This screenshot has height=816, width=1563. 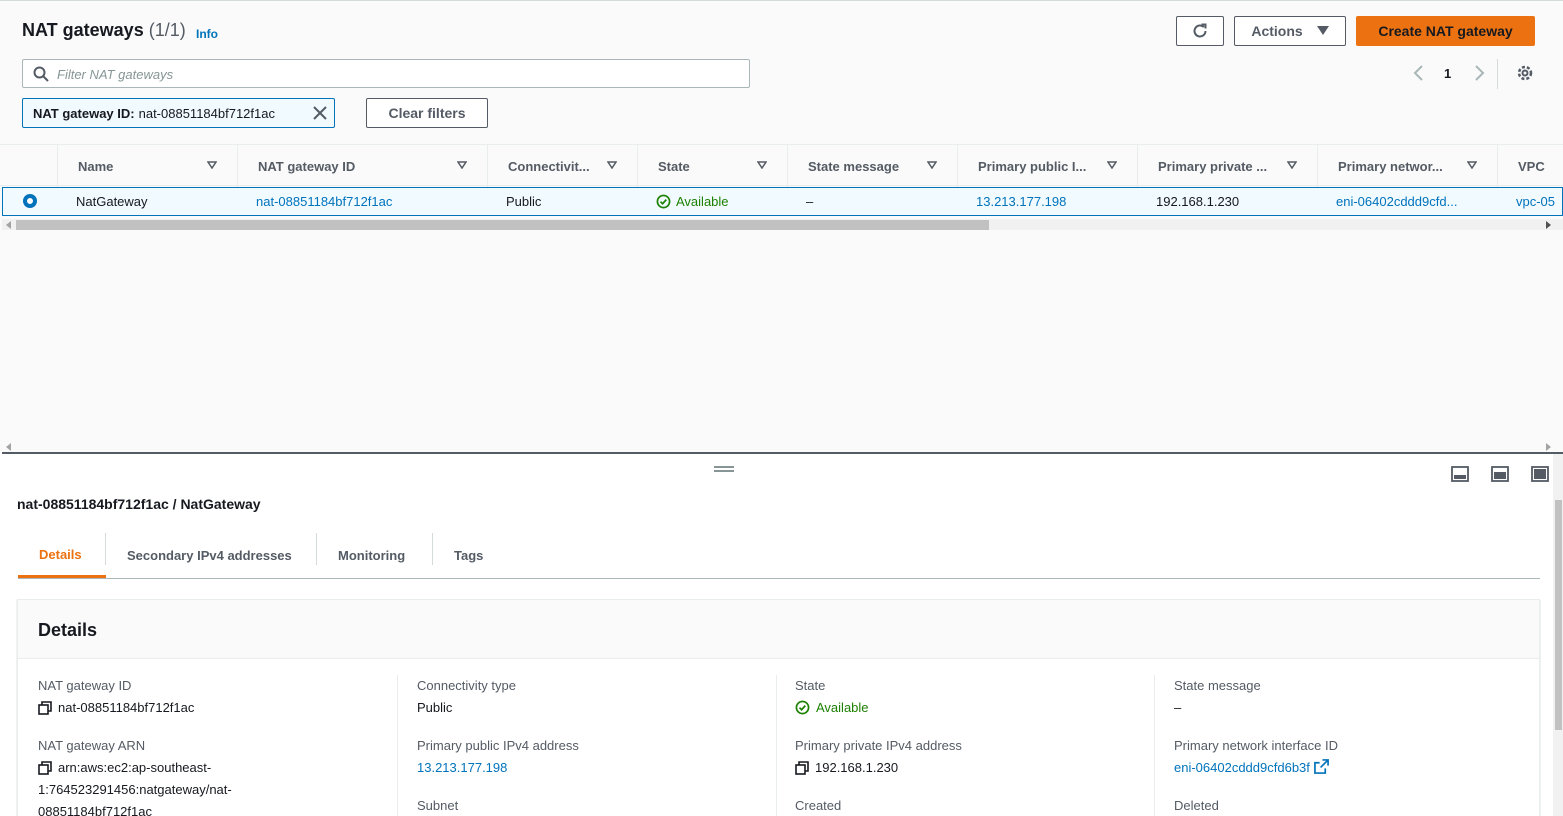 What do you see at coordinates (435, 707) in the screenshot?
I see `connectivity-type-value: Public` at bounding box center [435, 707].